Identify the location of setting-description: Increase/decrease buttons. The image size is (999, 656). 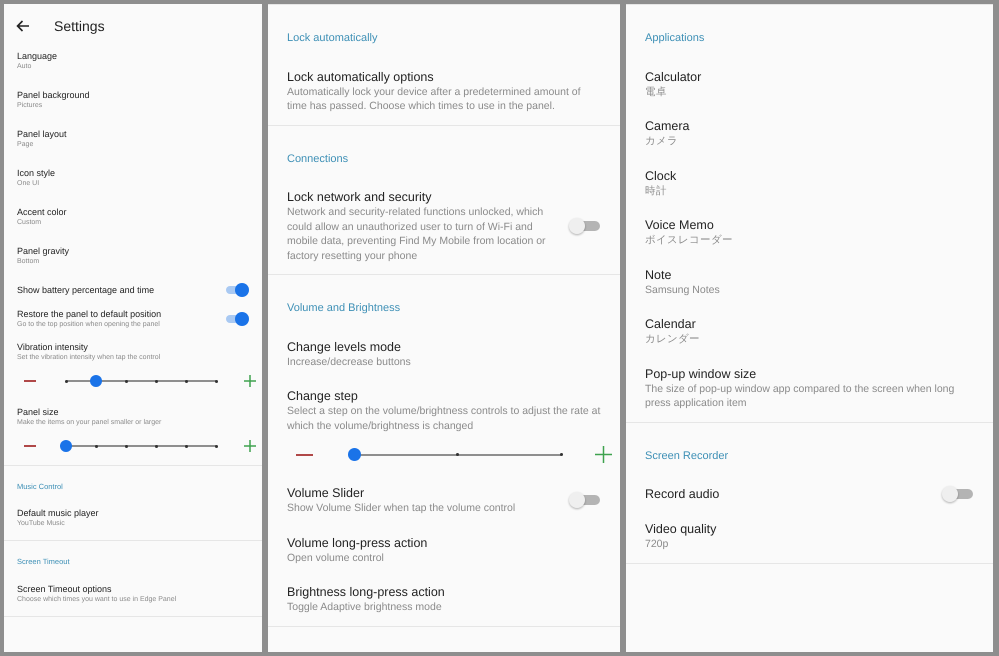
(349, 361).